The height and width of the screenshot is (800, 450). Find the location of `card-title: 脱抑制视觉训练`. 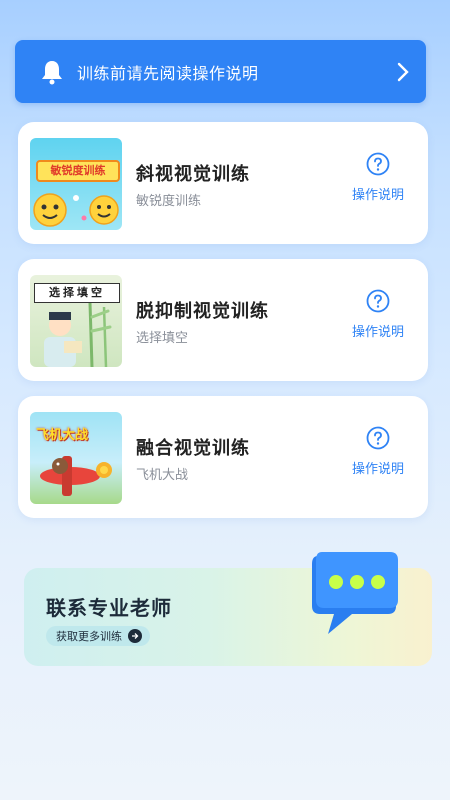

card-title: 脱抑制视觉训练 is located at coordinates (202, 311).